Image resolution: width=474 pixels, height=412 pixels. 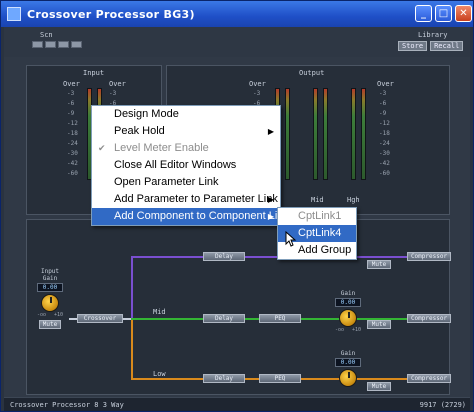 I want to click on low-compressor-block: Compressor, so click(x=429, y=378).